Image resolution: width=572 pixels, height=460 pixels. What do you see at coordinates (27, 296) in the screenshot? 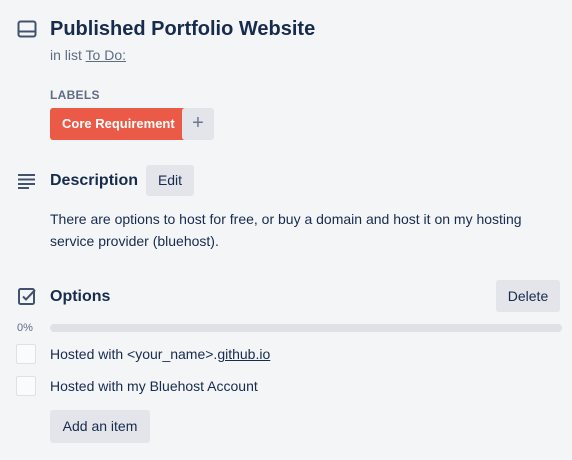
I see `checklist-icon` at bounding box center [27, 296].